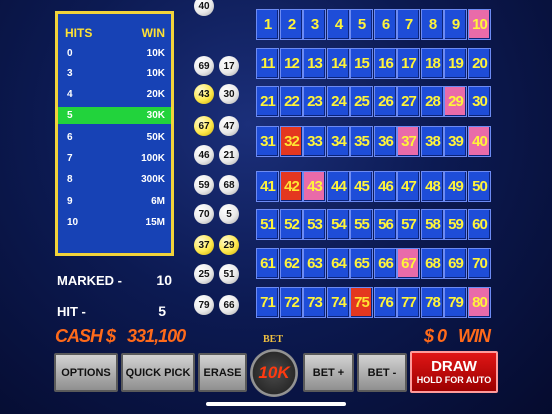  I want to click on keno-number-70: 70, so click(479, 263).